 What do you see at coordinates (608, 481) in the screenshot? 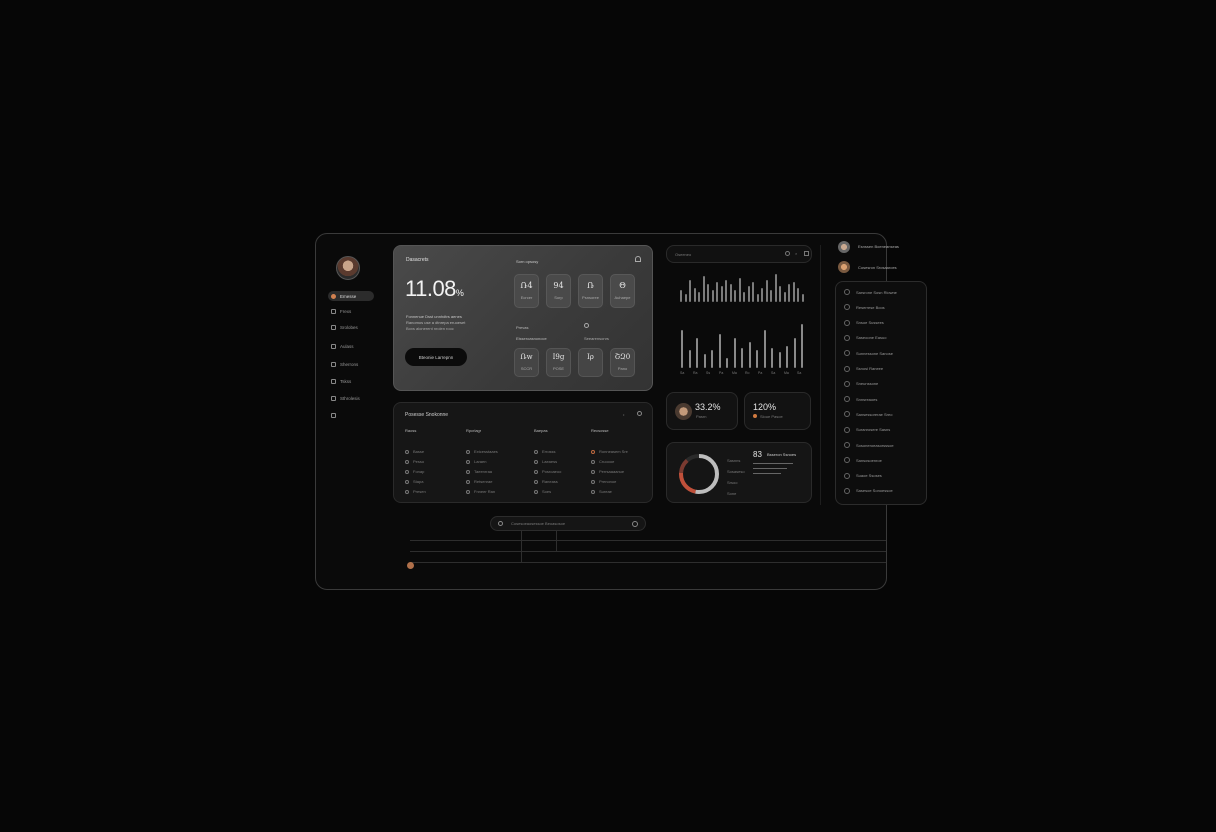
I see `cell-text: Prenonoe` at bounding box center [608, 481].